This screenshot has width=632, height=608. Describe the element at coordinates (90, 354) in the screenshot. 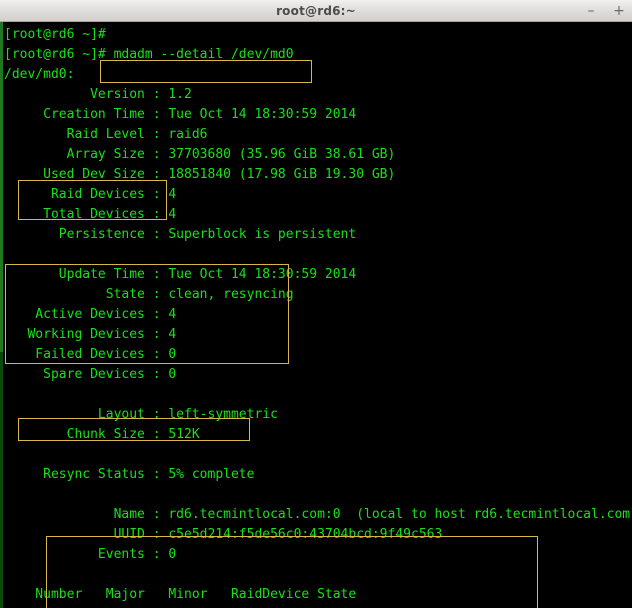

I see `terminal-line: Failed Devices : 0` at that location.